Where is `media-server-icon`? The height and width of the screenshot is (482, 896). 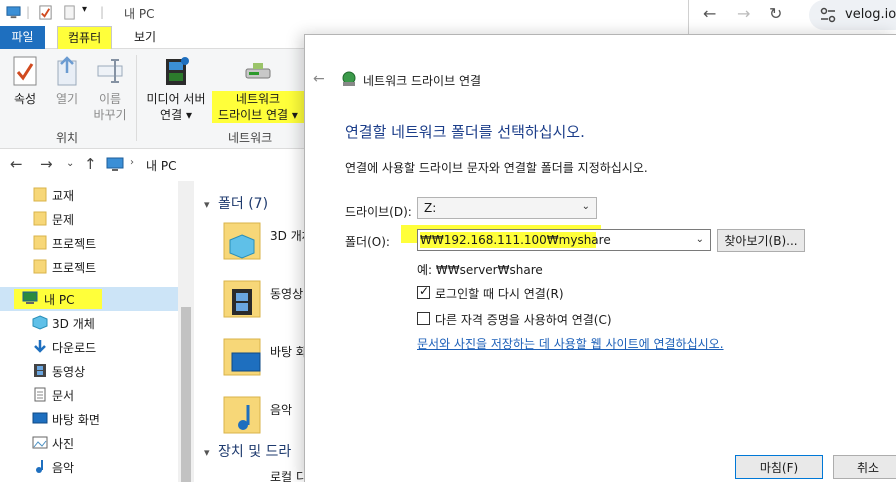
media-server-icon is located at coordinates (177, 71).